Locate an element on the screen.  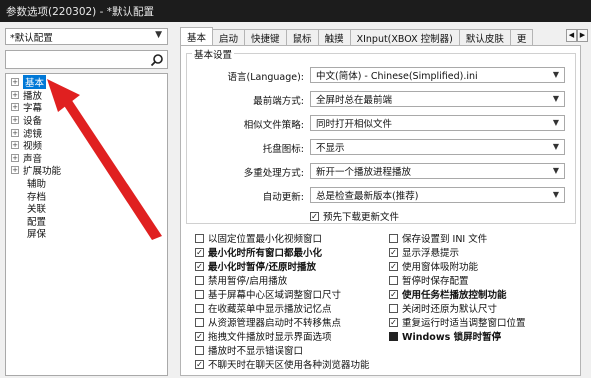
checkbox-fixed-minimize: 以固定位置最小化视频窗口 is located at coordinates (258, 238).